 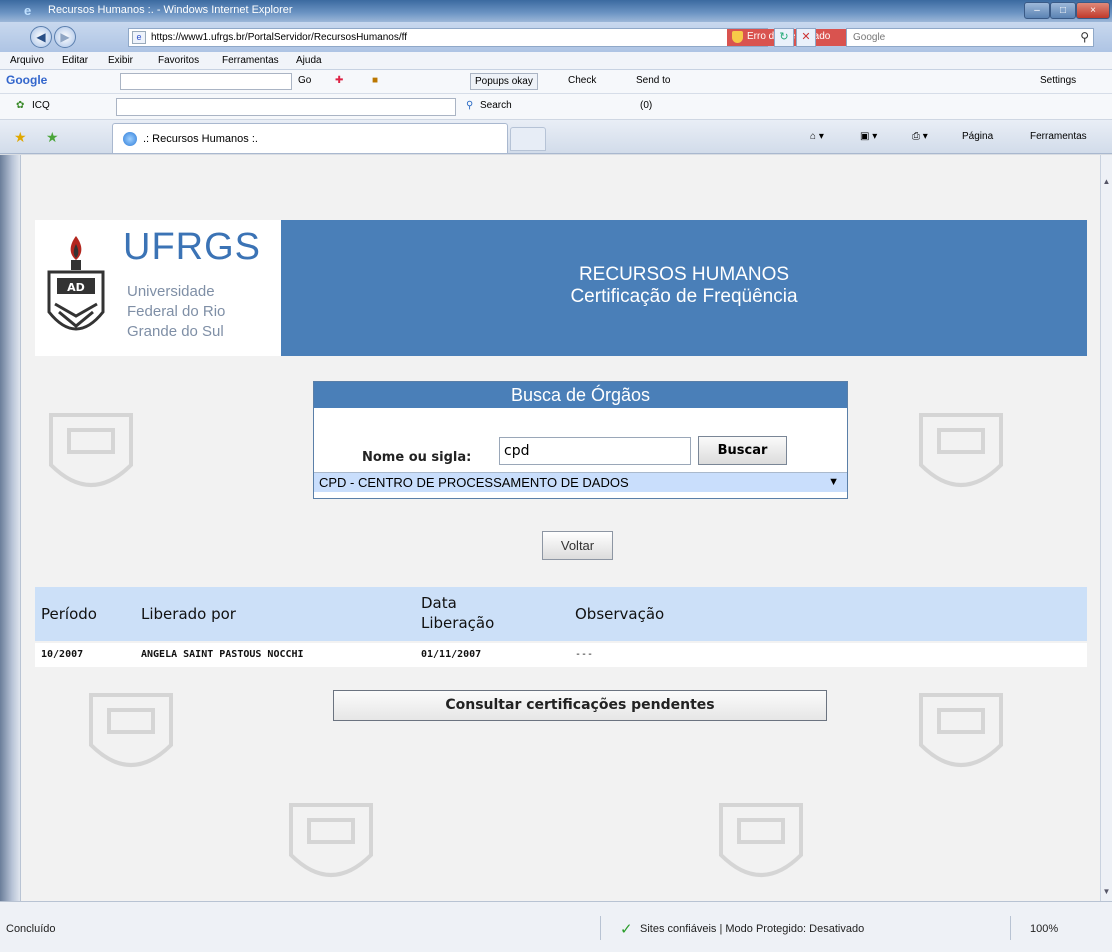 I want to click on header-liberado-por: Liberado por, so click(x=188, y=614).